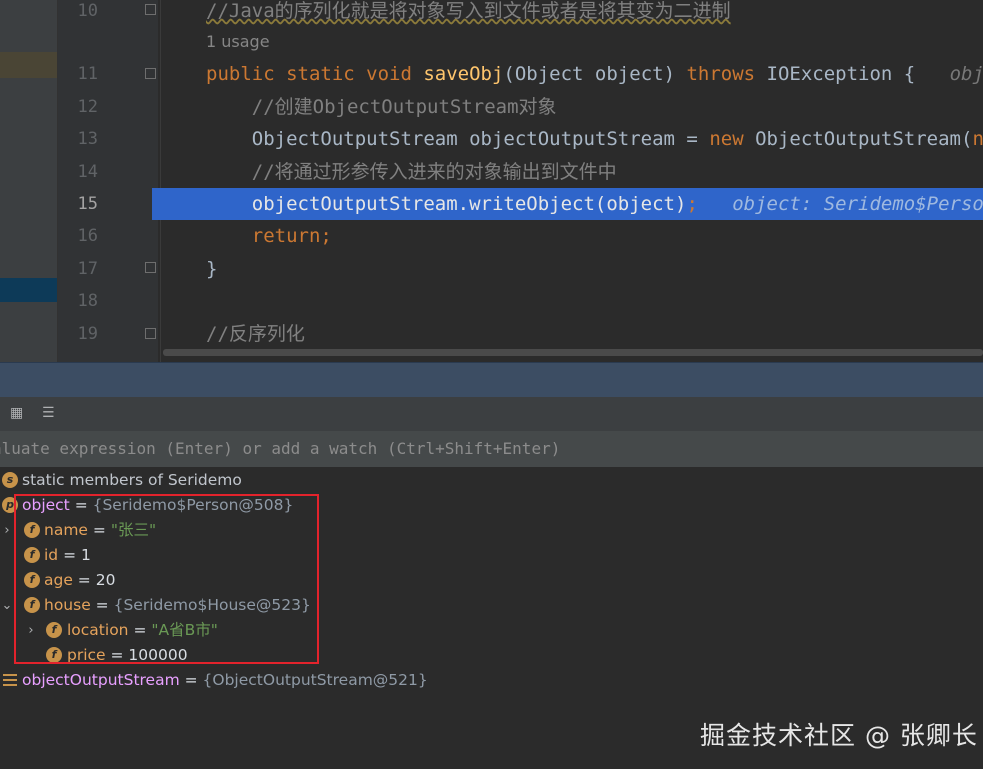 The height and width of the screenshot is (769, 983). Describe the element at coordinates (315, 680) in the screenshot. I see `variable-value: {ObjectOutputStream@521}` at that location.